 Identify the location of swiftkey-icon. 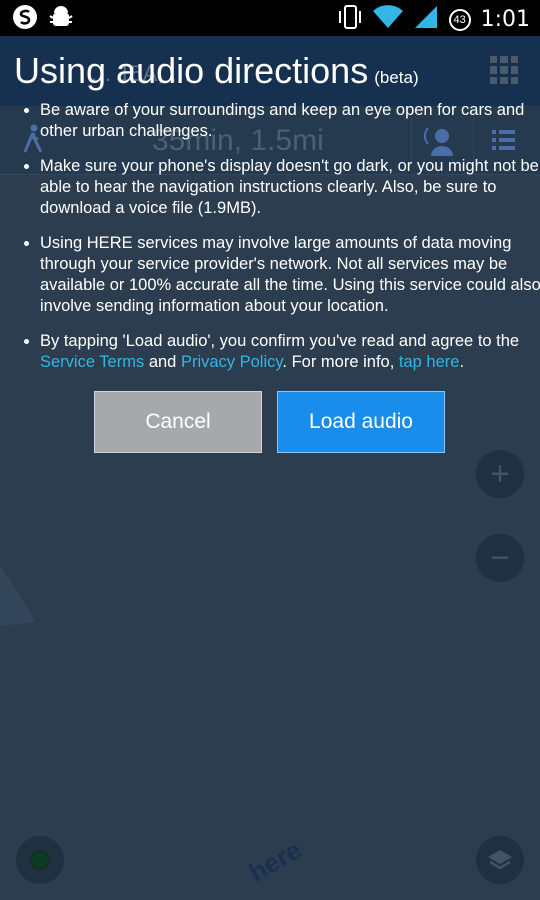
(25, 19).